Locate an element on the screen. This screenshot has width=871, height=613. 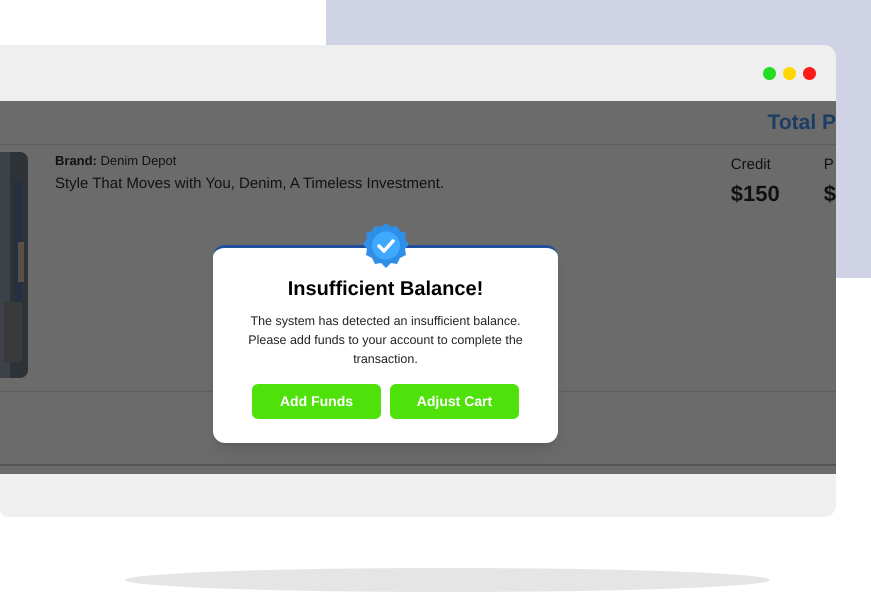
brand-line: Brand: Denim Depot is located at coordinates (116, 160).